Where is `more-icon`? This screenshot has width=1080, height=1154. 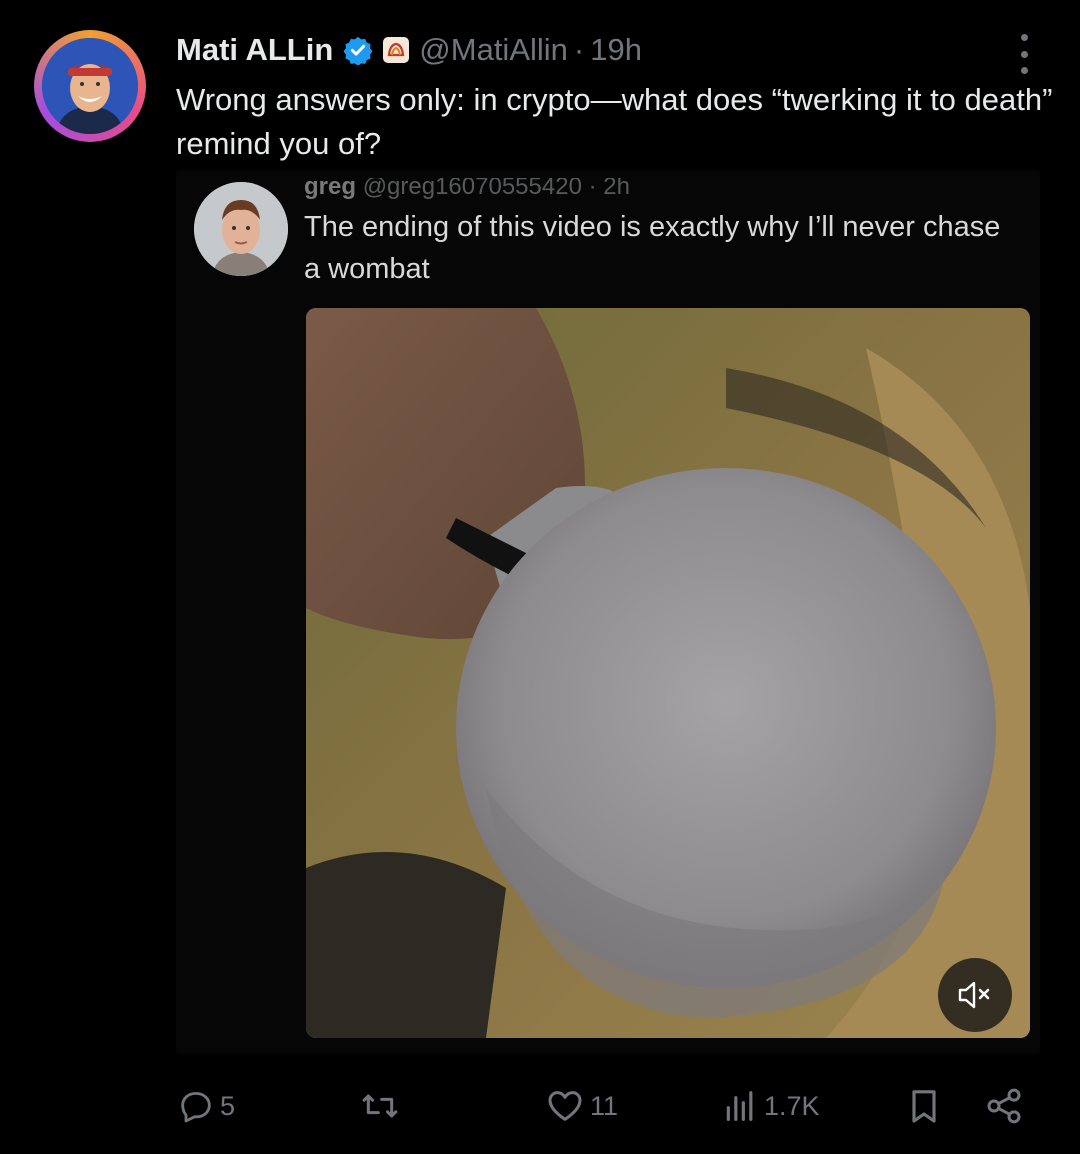 more-icon is located at coordinates (1024, 54).